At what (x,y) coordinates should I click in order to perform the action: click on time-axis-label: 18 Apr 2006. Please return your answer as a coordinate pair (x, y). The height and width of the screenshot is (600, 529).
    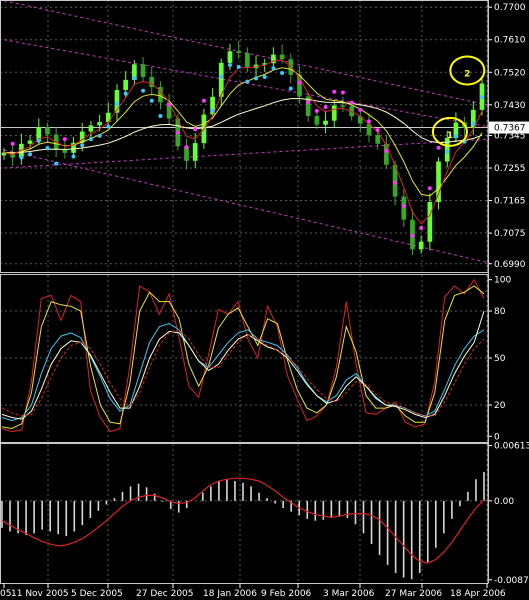
    Looking at the image, I should click on (478, 594).